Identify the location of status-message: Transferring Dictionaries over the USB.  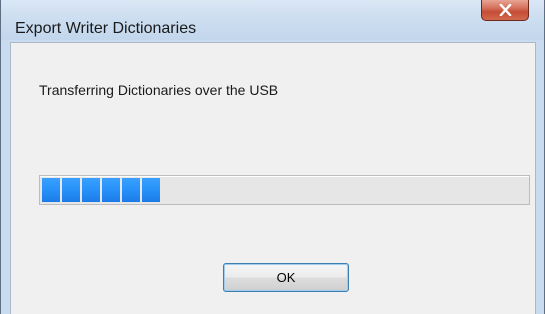
(159, 90).